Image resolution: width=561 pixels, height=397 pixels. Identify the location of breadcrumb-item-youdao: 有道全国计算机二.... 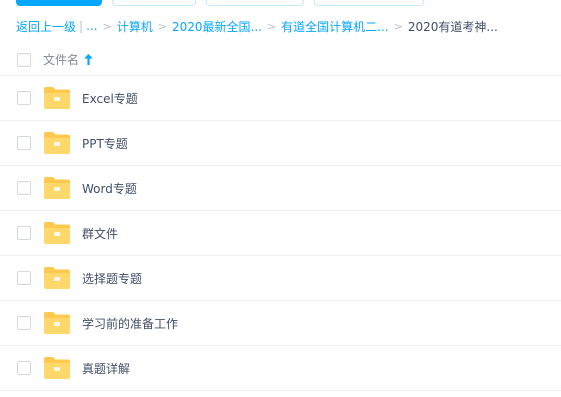
(334, 26).